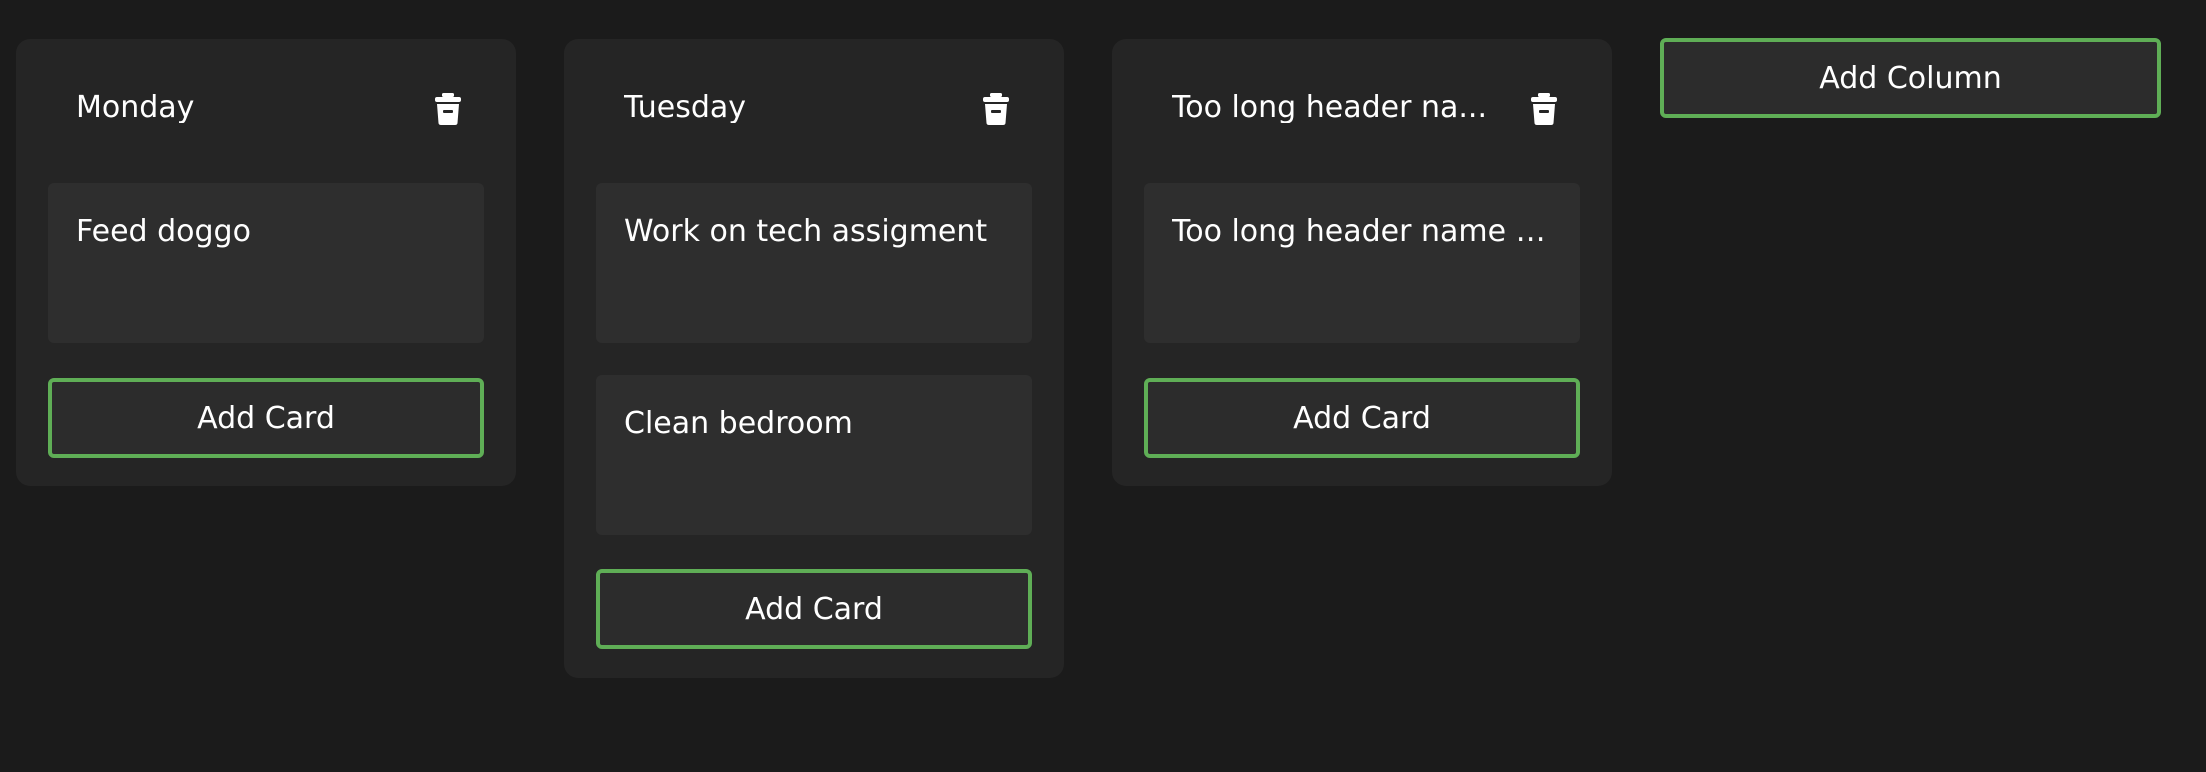  I want to click on card-text: Clean bedroom, so click(738, 423).